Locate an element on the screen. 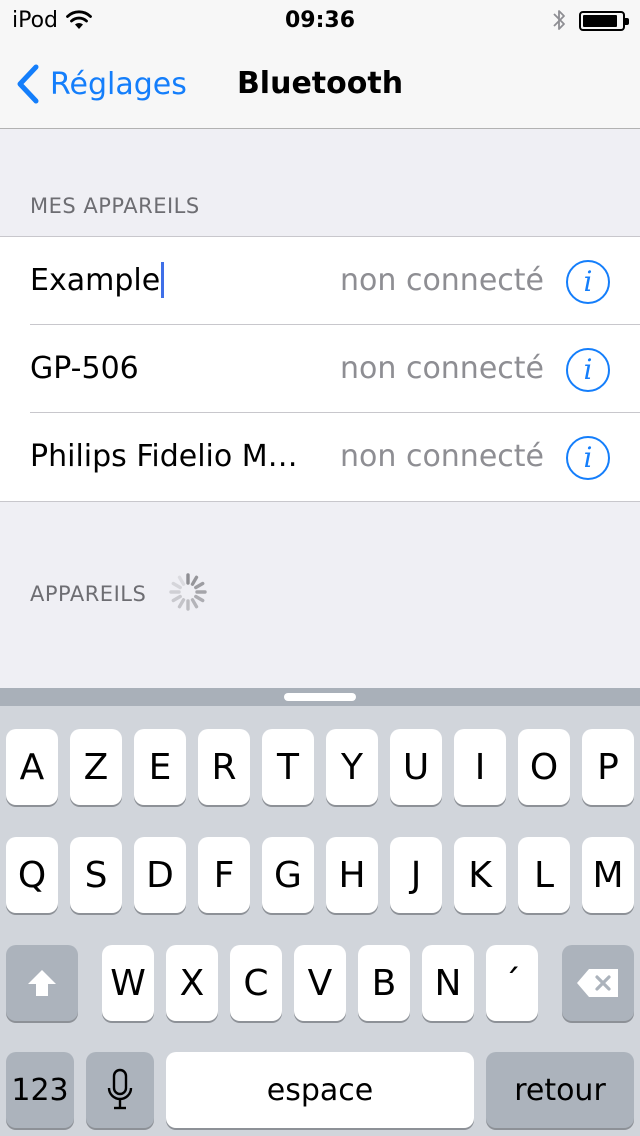 The image size is (640, 1136). key: S is located at coordinates (96, 875).